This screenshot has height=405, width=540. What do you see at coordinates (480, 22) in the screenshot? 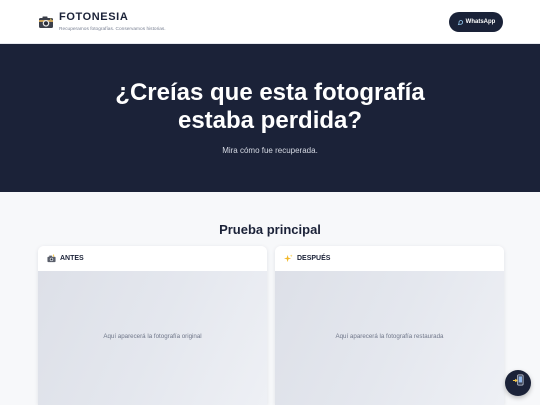
I see `whatsapp-button-label: WhatsApp` at bounding box center [480, 22].